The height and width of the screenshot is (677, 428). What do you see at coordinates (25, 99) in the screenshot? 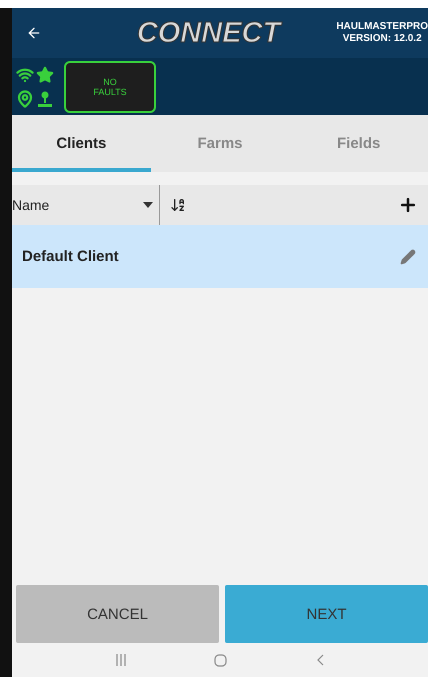
I see `location-pin-icon` at bounding box center [25, 99].